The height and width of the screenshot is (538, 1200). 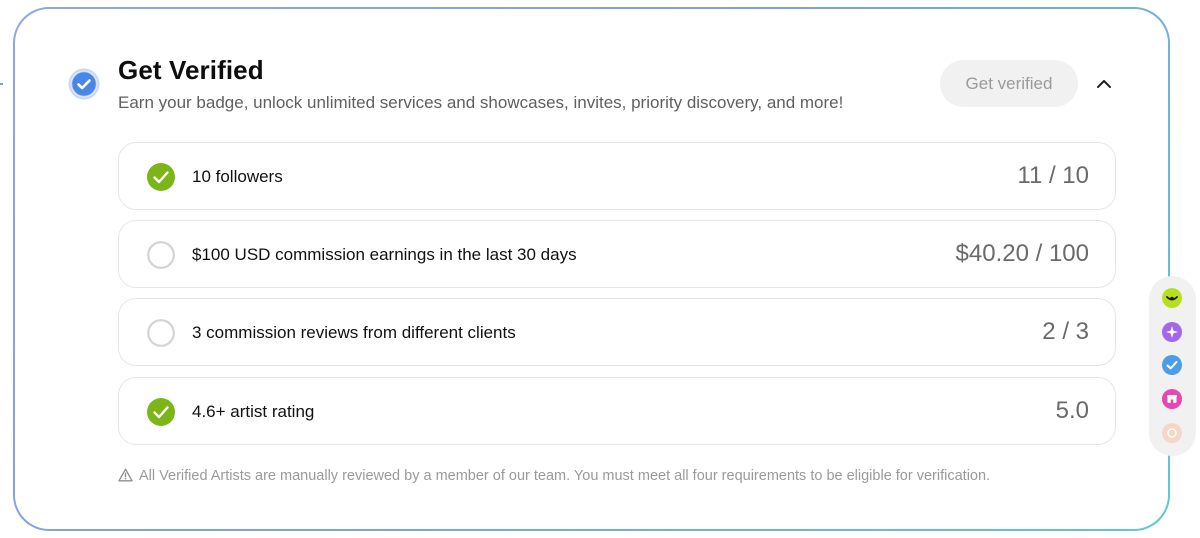 I want to click on faded-coin-icon, so click(x=1172, y=433).